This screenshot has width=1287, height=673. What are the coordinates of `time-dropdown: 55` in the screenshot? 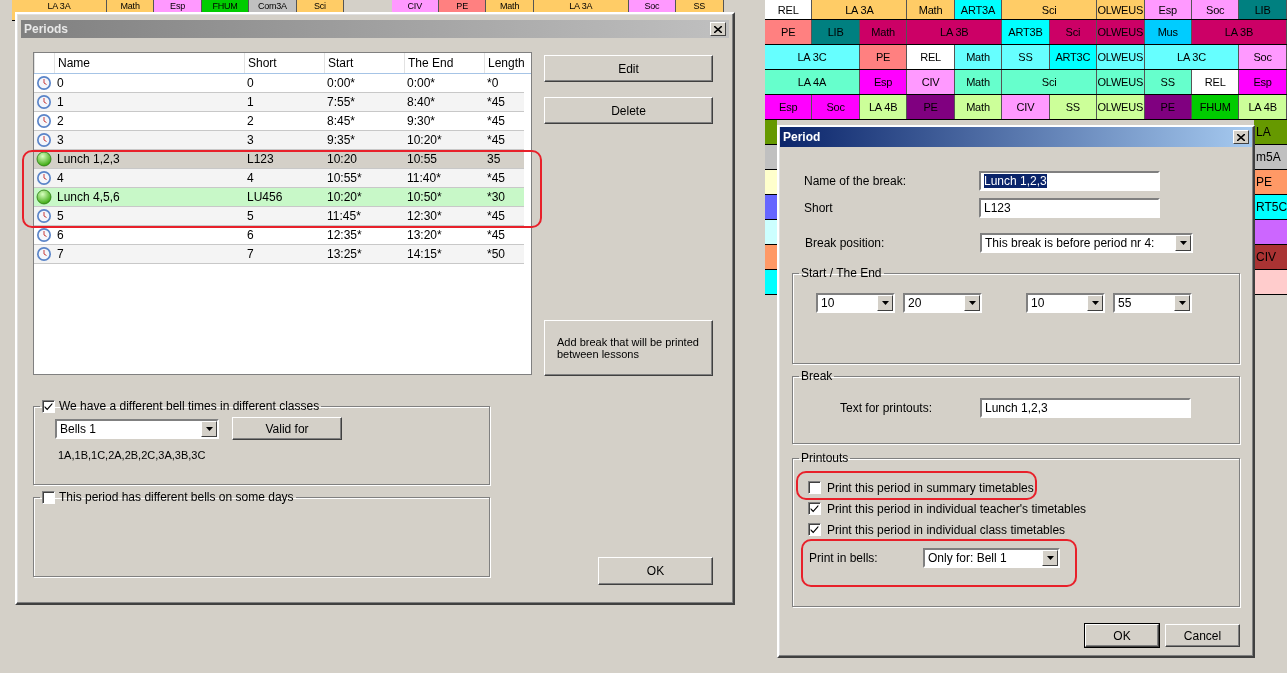 It's located at (1152, 303).